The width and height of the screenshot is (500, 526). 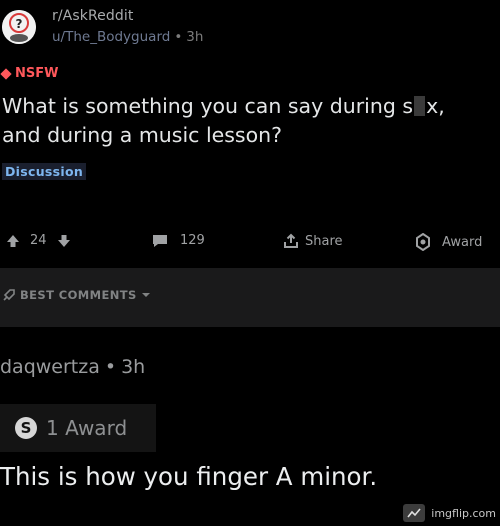 I want to click on imgflip-logo-icon, so click(x=414, y=513).